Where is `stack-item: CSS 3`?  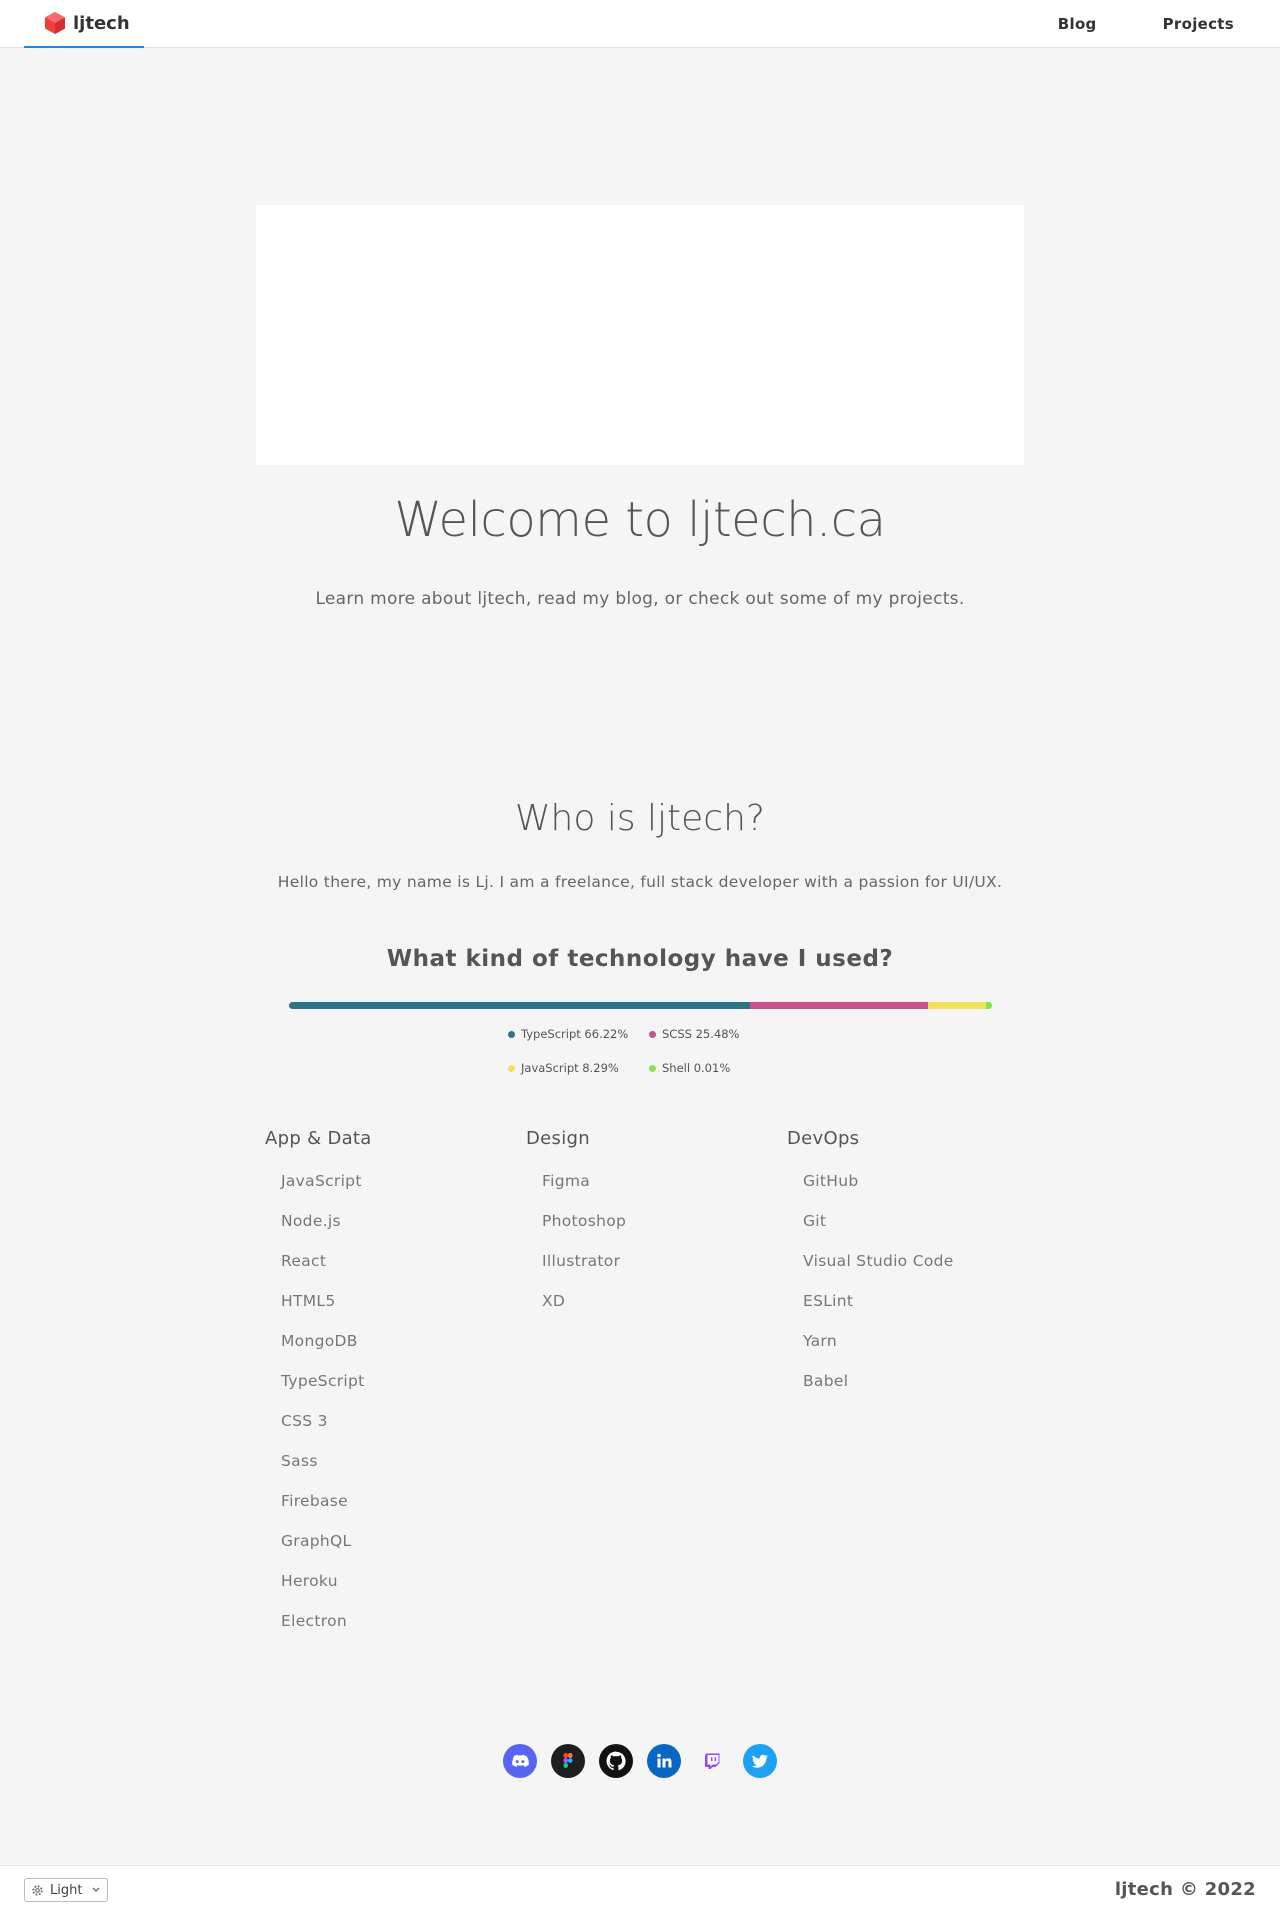 stack-item: CSS 3 is located at coordinates (304, 1421).